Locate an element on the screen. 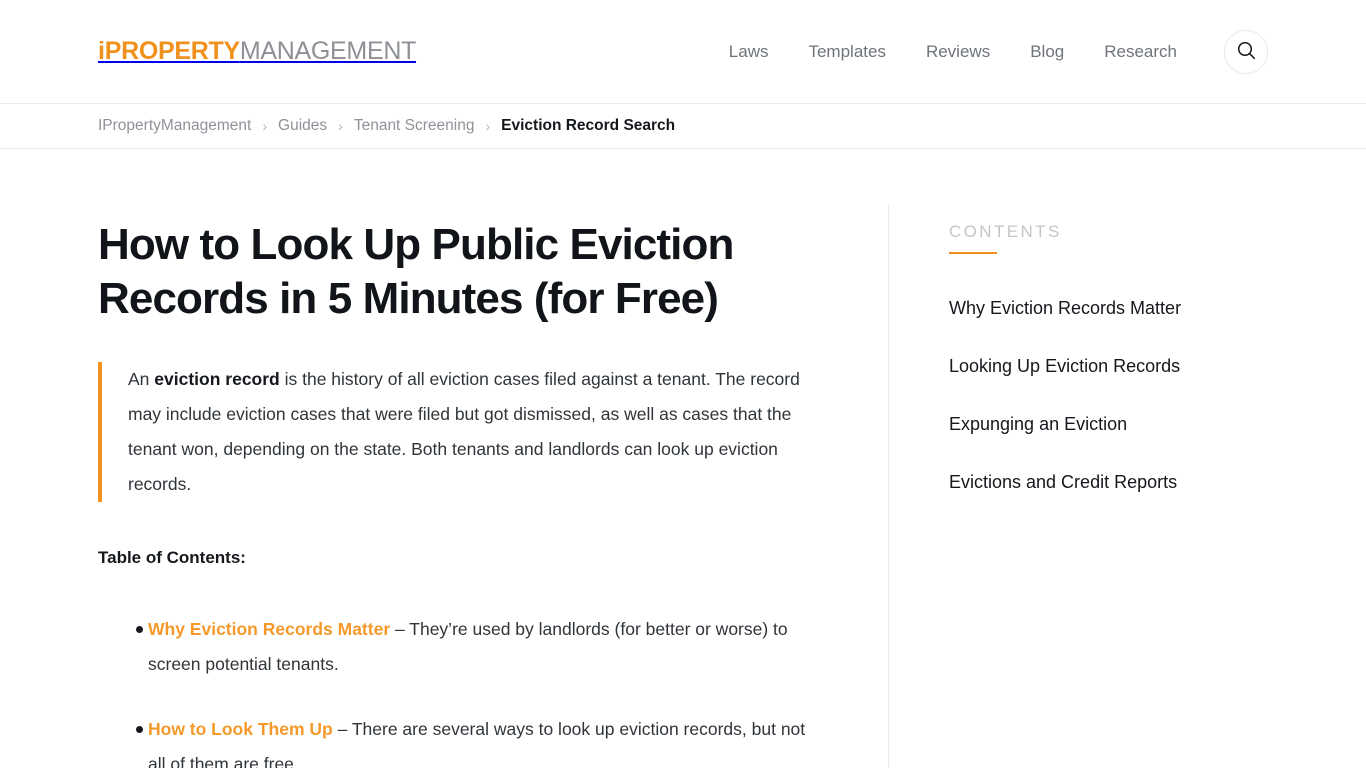  search-icon is located at coordinates (1246, 52).